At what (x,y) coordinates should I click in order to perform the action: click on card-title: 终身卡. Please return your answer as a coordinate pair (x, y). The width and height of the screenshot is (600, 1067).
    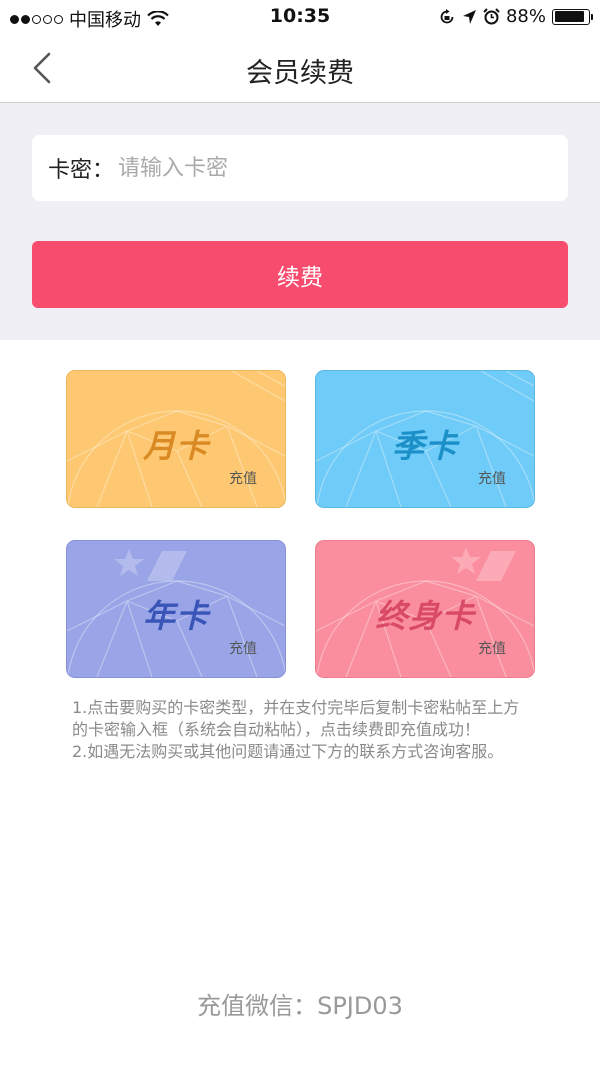
    Looking at the image, I should click on (425, 616).